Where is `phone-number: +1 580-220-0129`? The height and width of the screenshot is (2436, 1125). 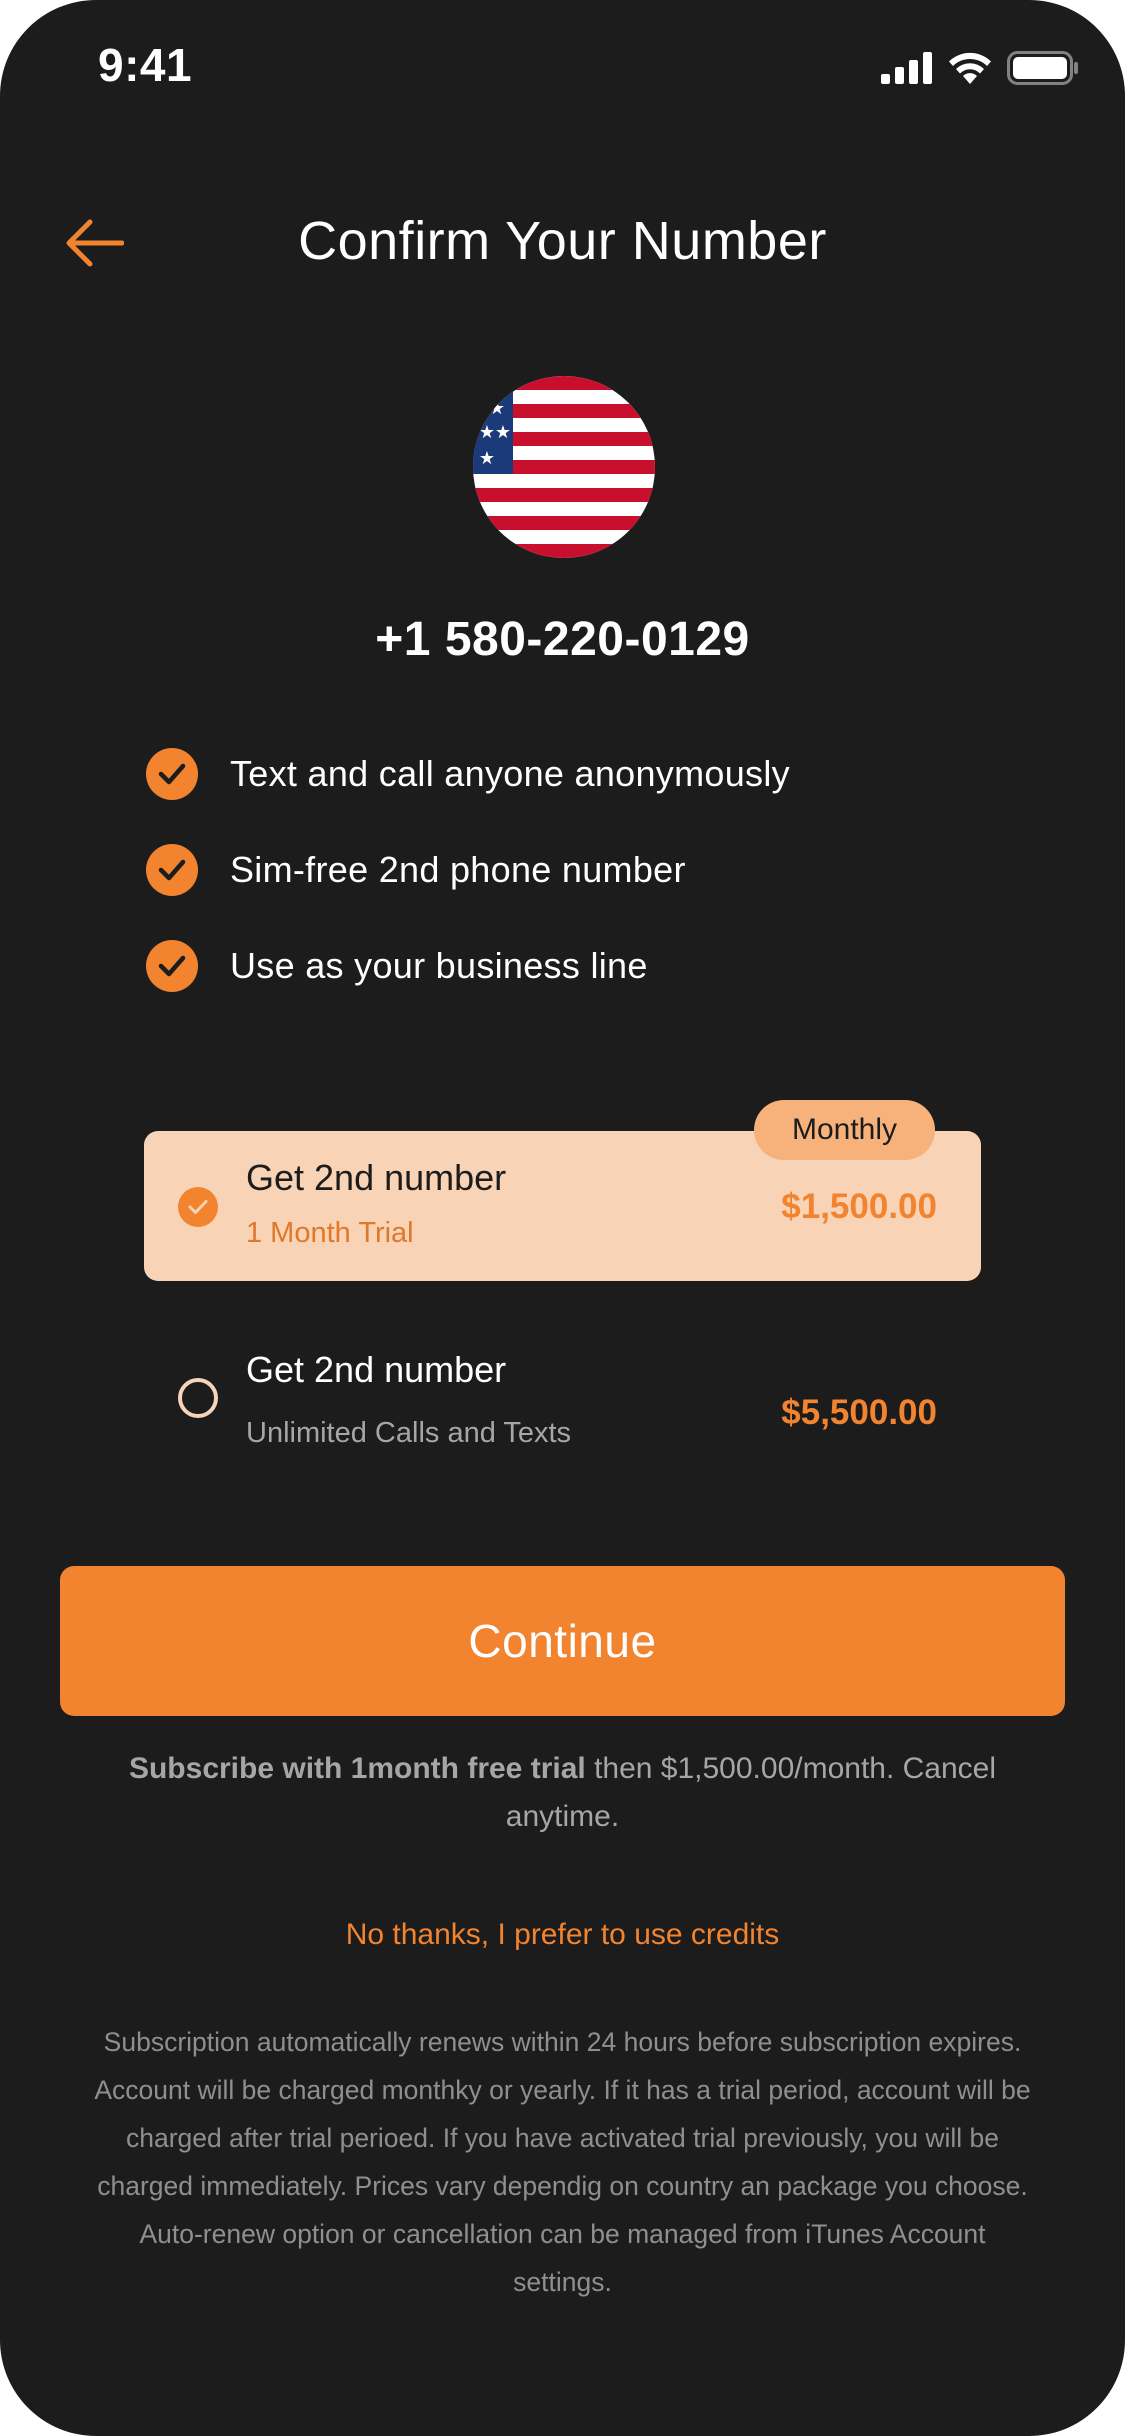
phone-number: +1 580-220-0129 is located at coordinates (562, 639).